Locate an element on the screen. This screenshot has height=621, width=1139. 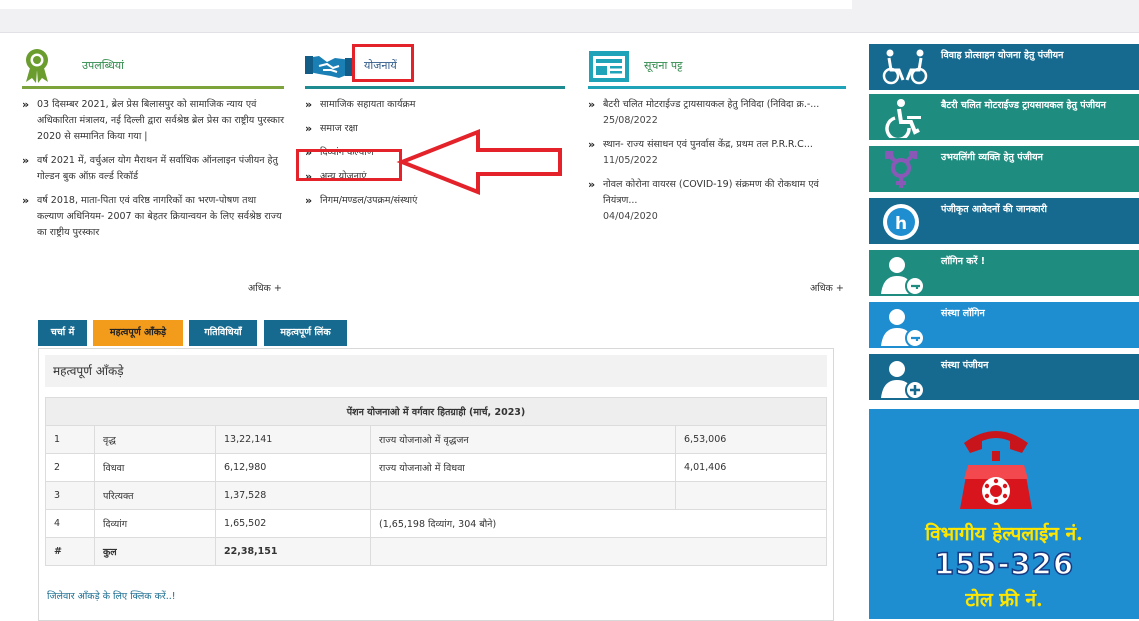
login-button: लॉगिन करें ! is located at coordinates (1004, 273).